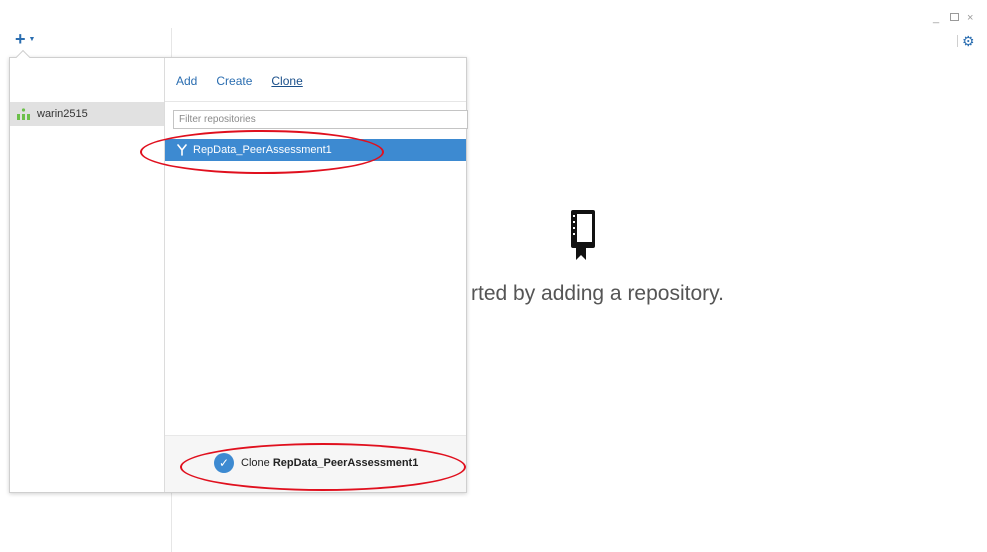 The height and width of the screenshot is (552, 987). Describe the element at coordinates (182, 150) in the screenshot. I see `fork-icon` at that location.